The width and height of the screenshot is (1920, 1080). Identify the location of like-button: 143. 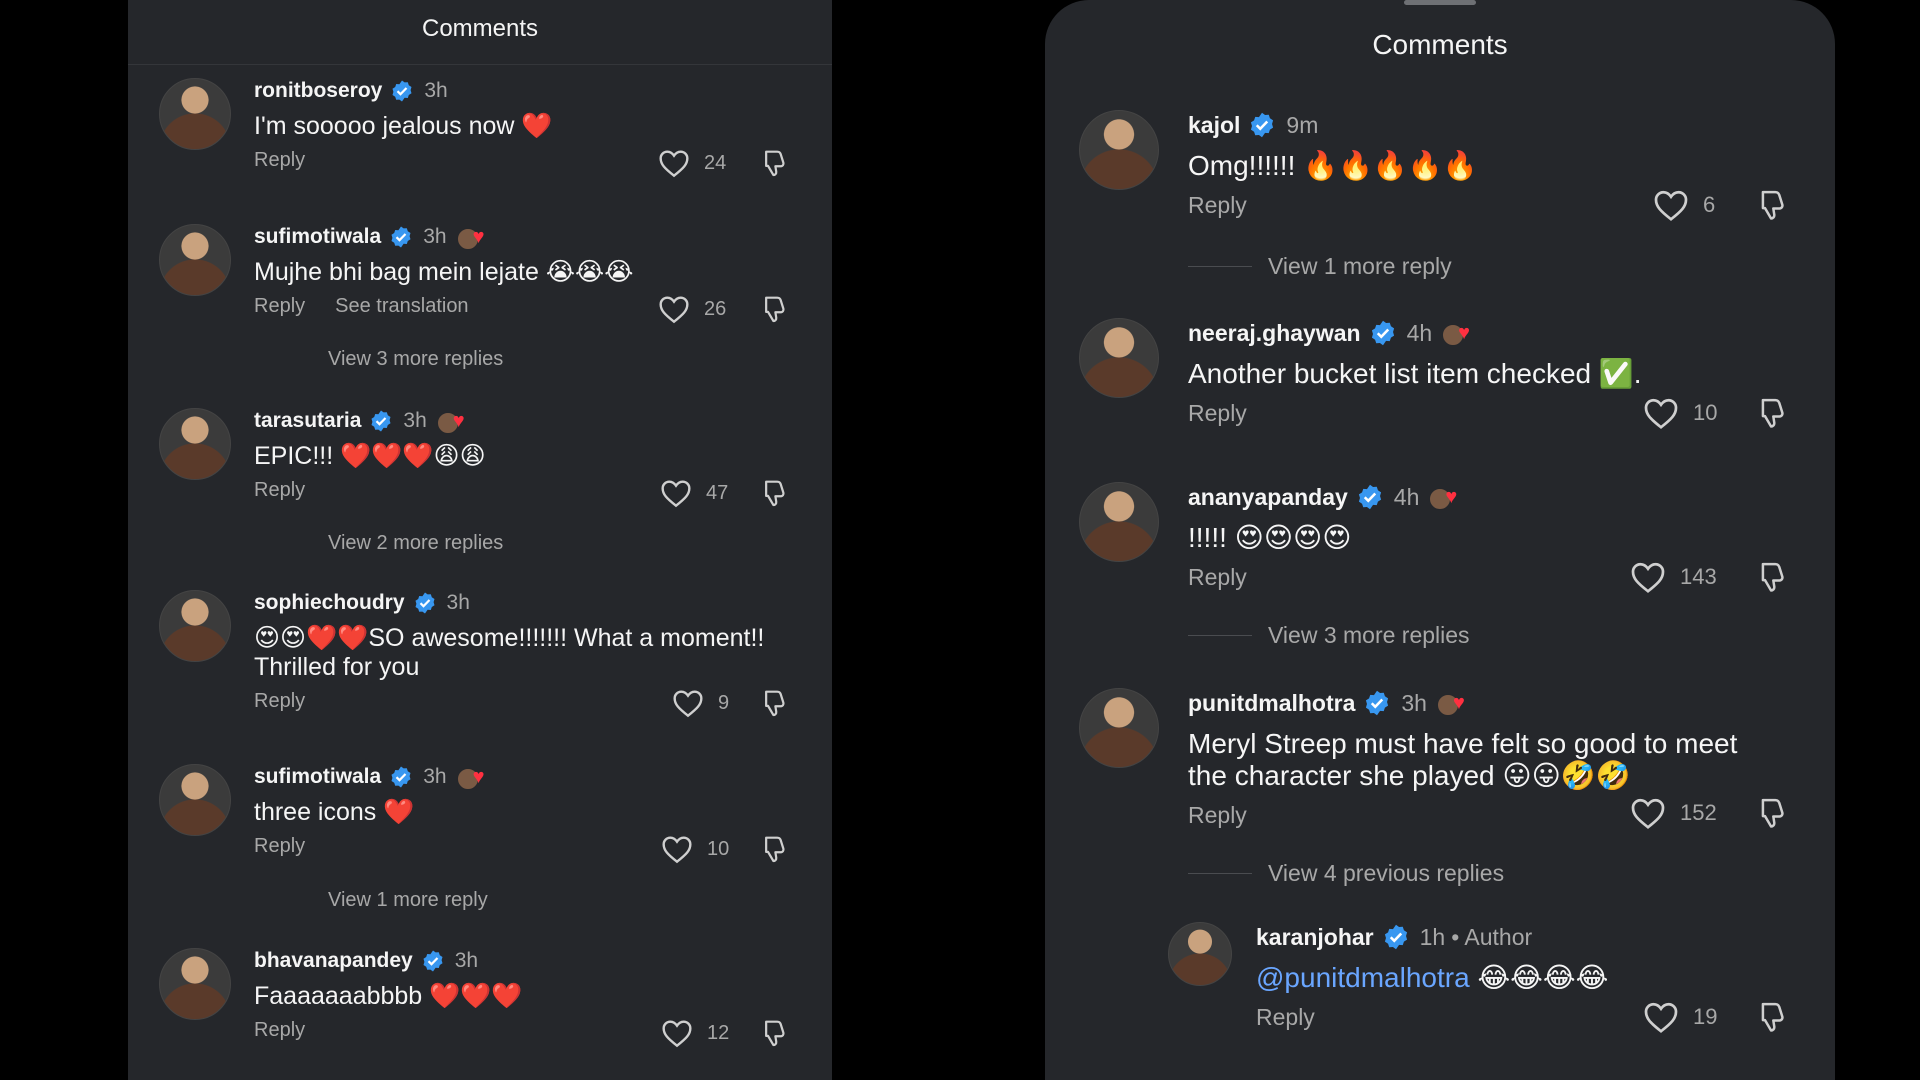
(1676, 577).